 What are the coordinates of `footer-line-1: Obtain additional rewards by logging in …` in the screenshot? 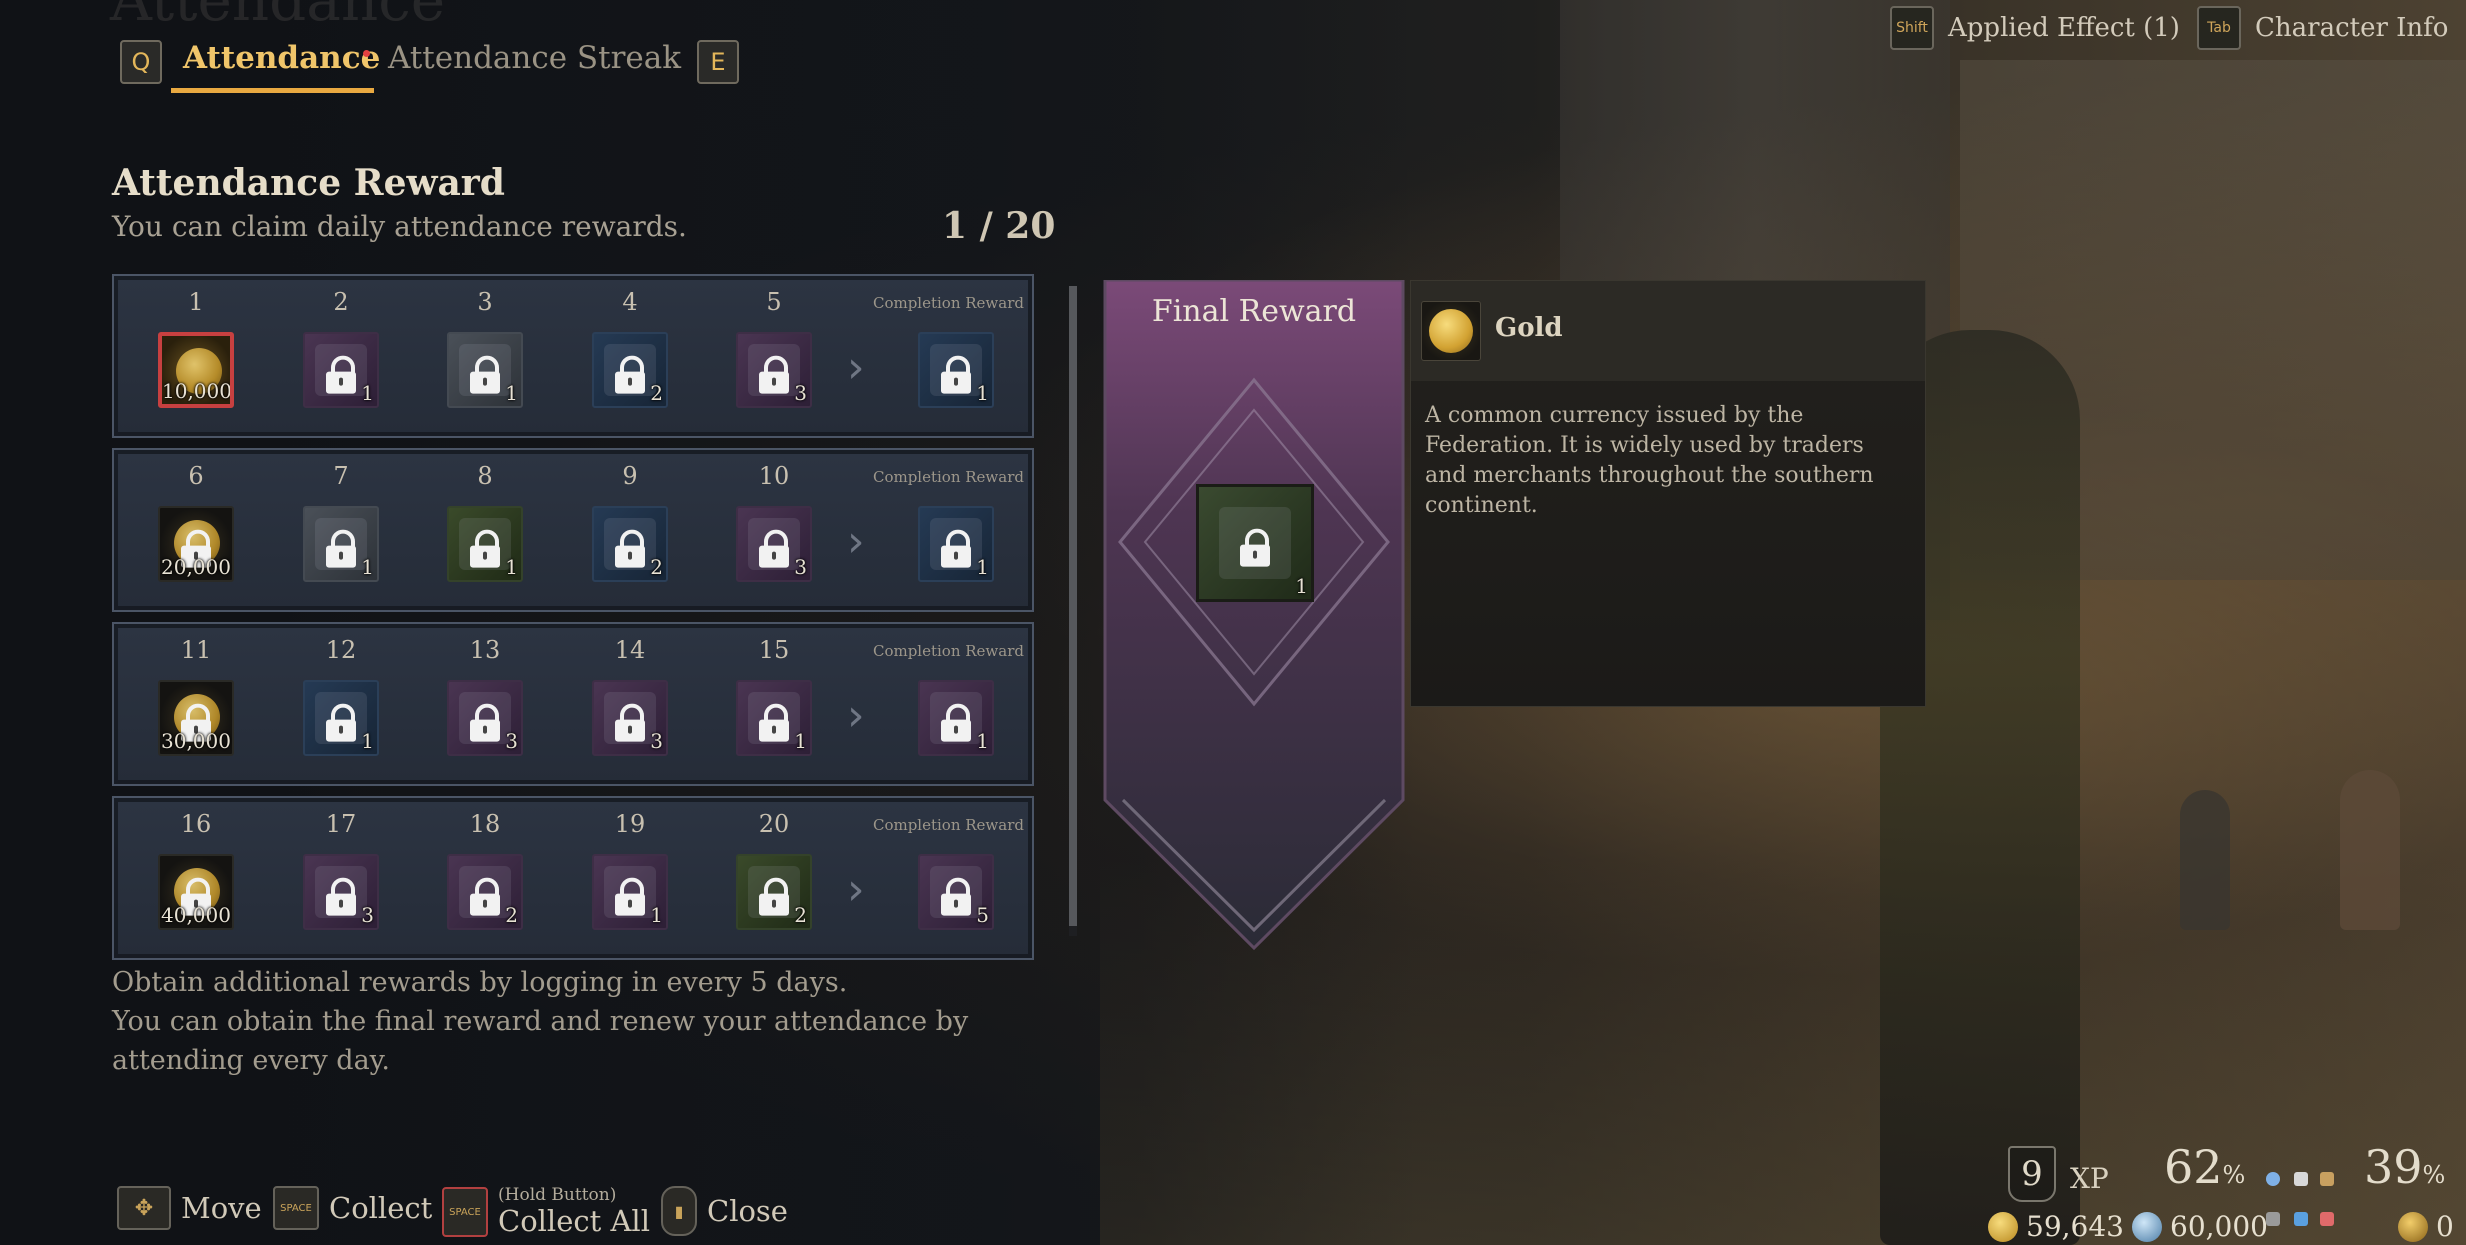 It's located at (480, 982).